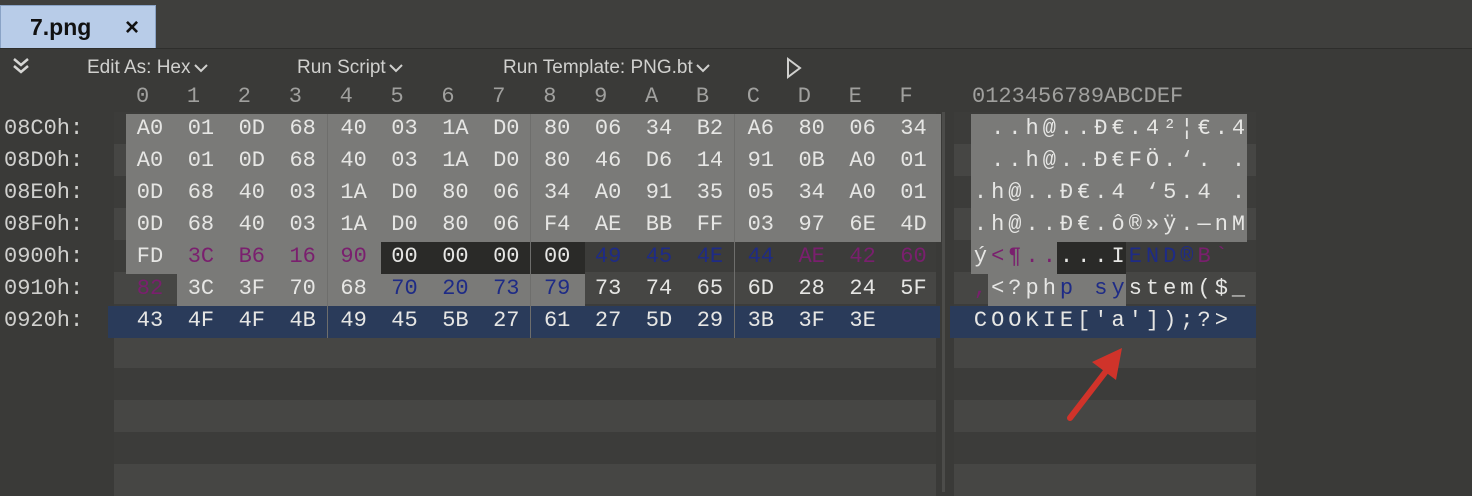 The height and width of the screenshot is (496, 1472). What do you see at coordinates (863, 288) in the screenshot?
I see `hex-byte: 24` at bounding box center [863, 288].